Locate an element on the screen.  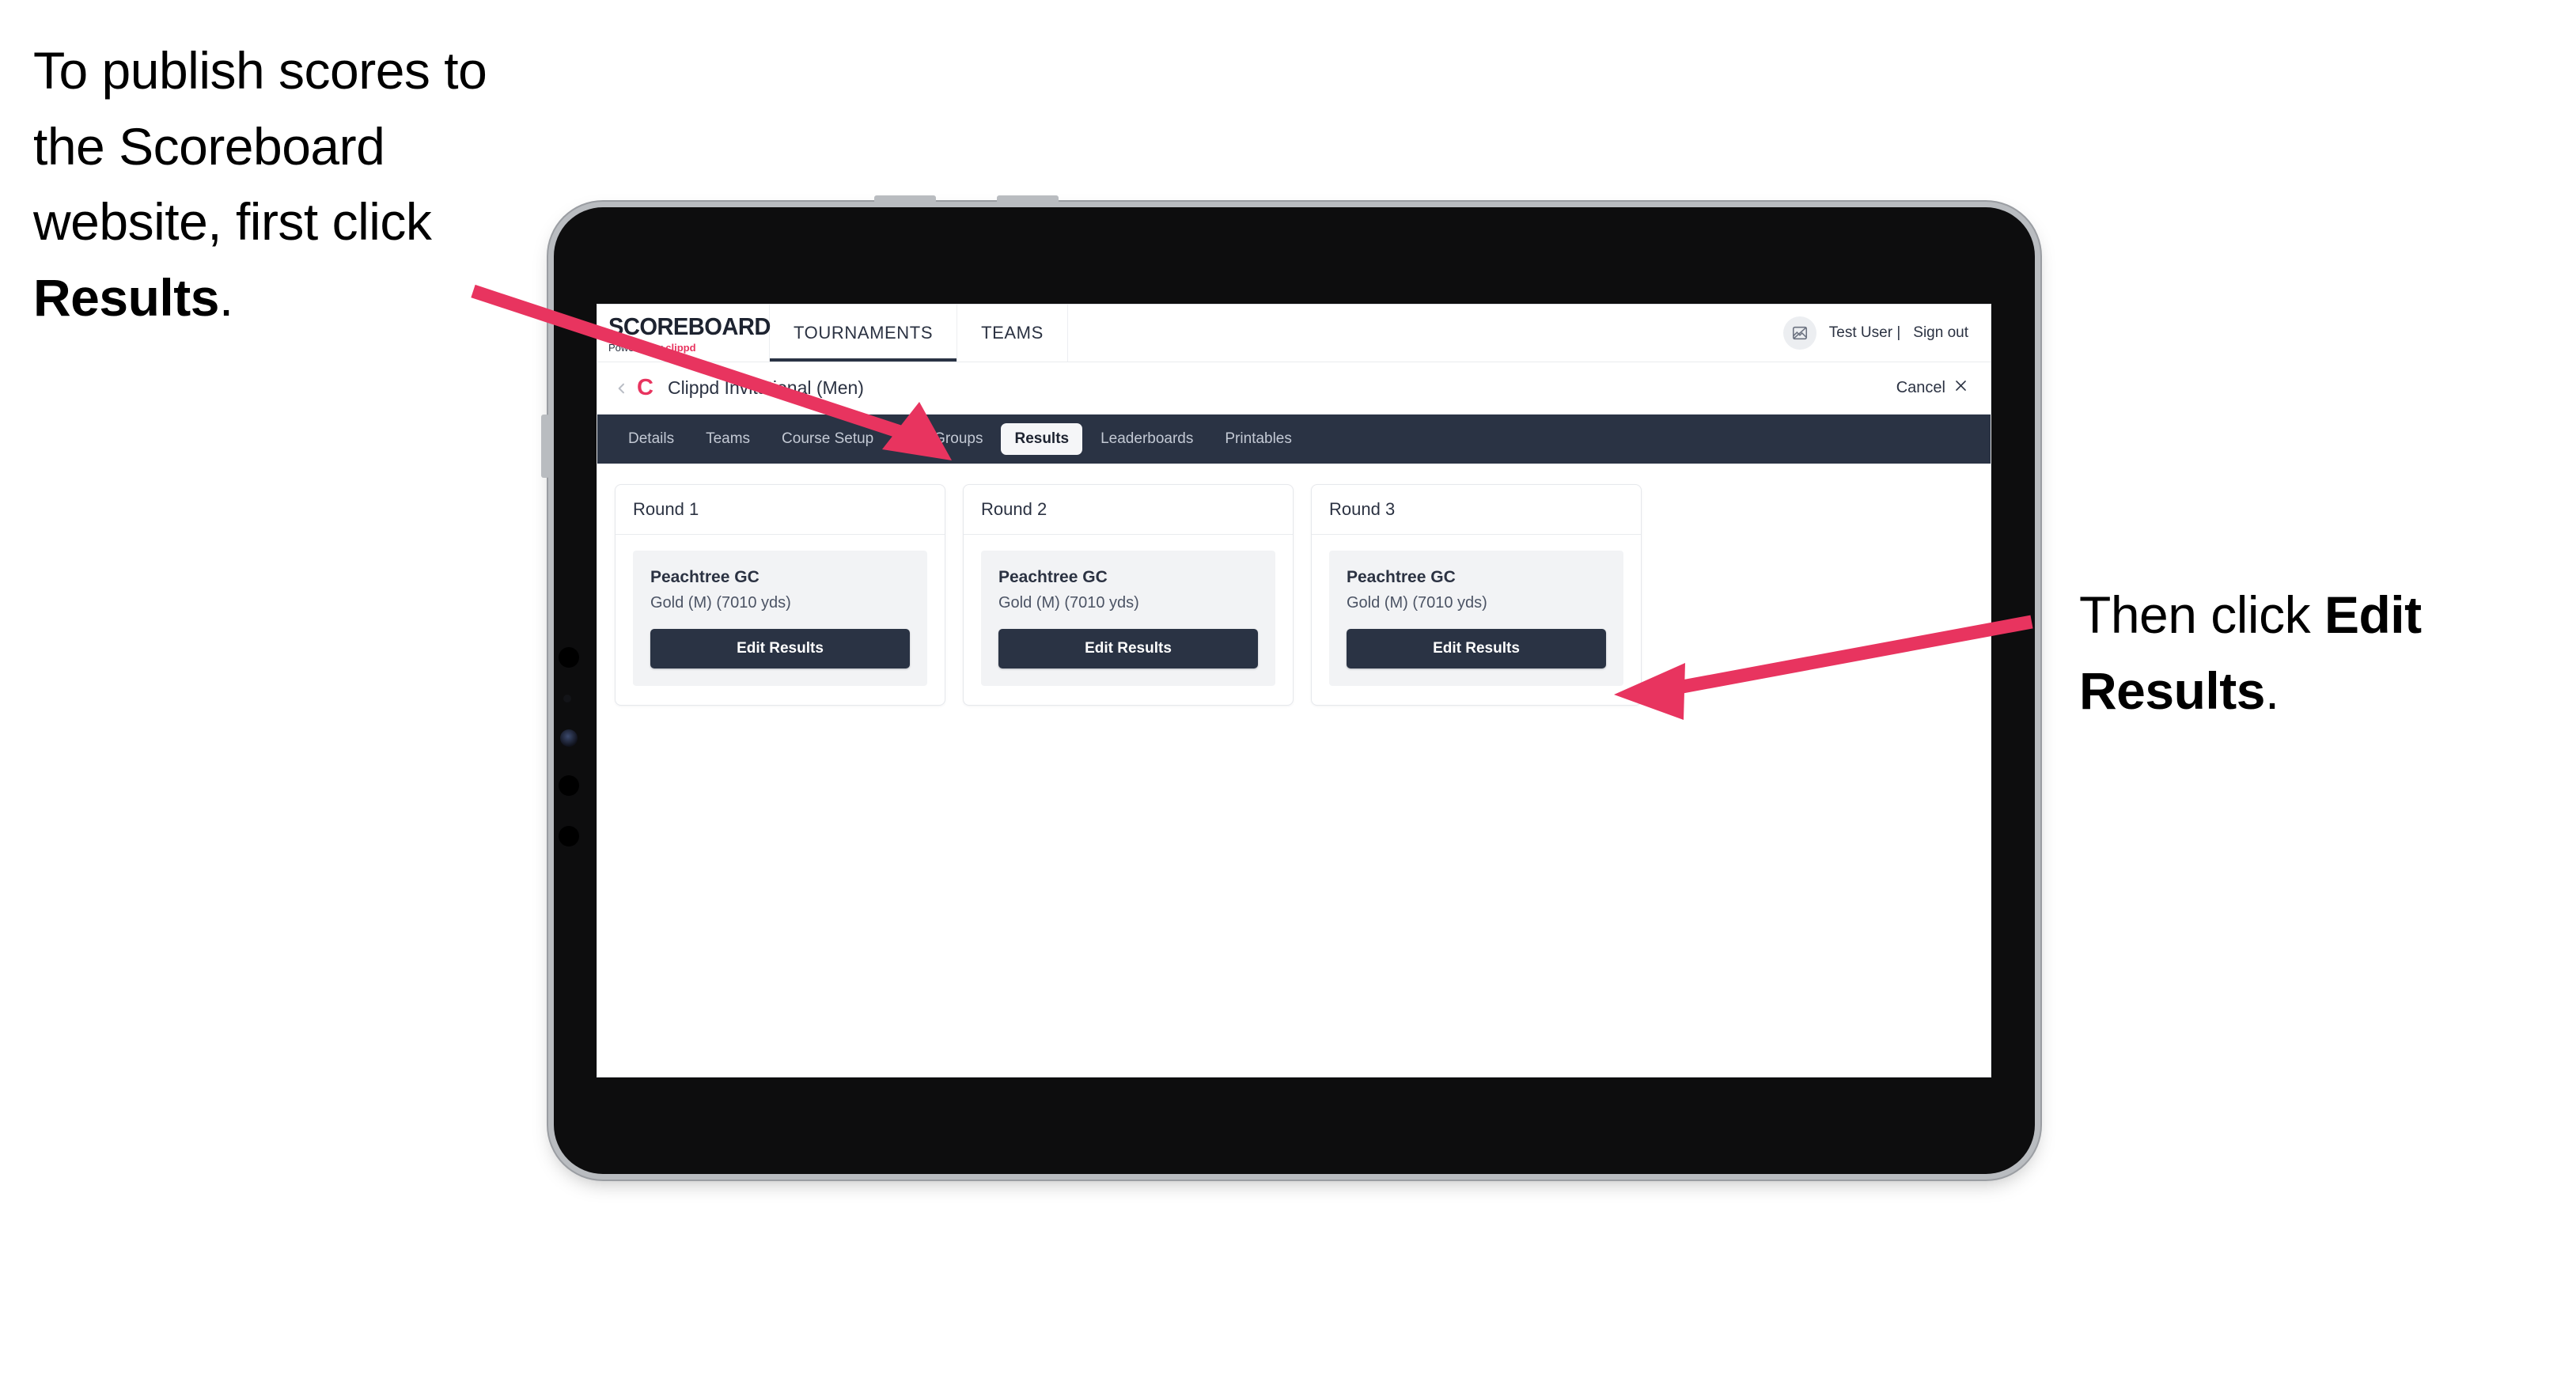
brand-tagline-prefix: Powered by is located at coordinates (637, 348).